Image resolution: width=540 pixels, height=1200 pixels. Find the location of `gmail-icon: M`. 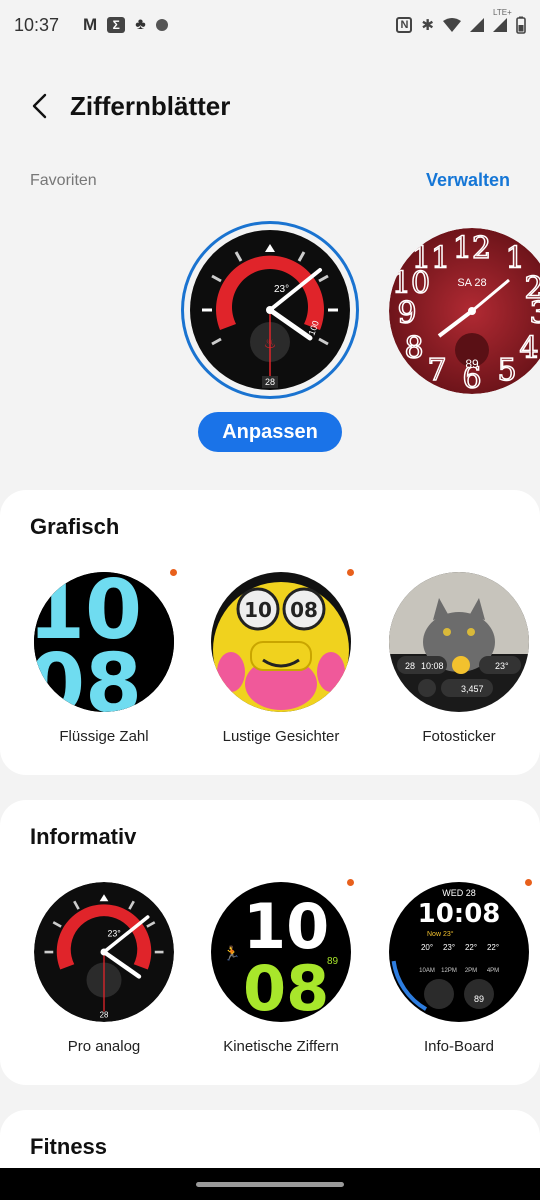

gmail-icon: M is located at coordinates (90, 24).